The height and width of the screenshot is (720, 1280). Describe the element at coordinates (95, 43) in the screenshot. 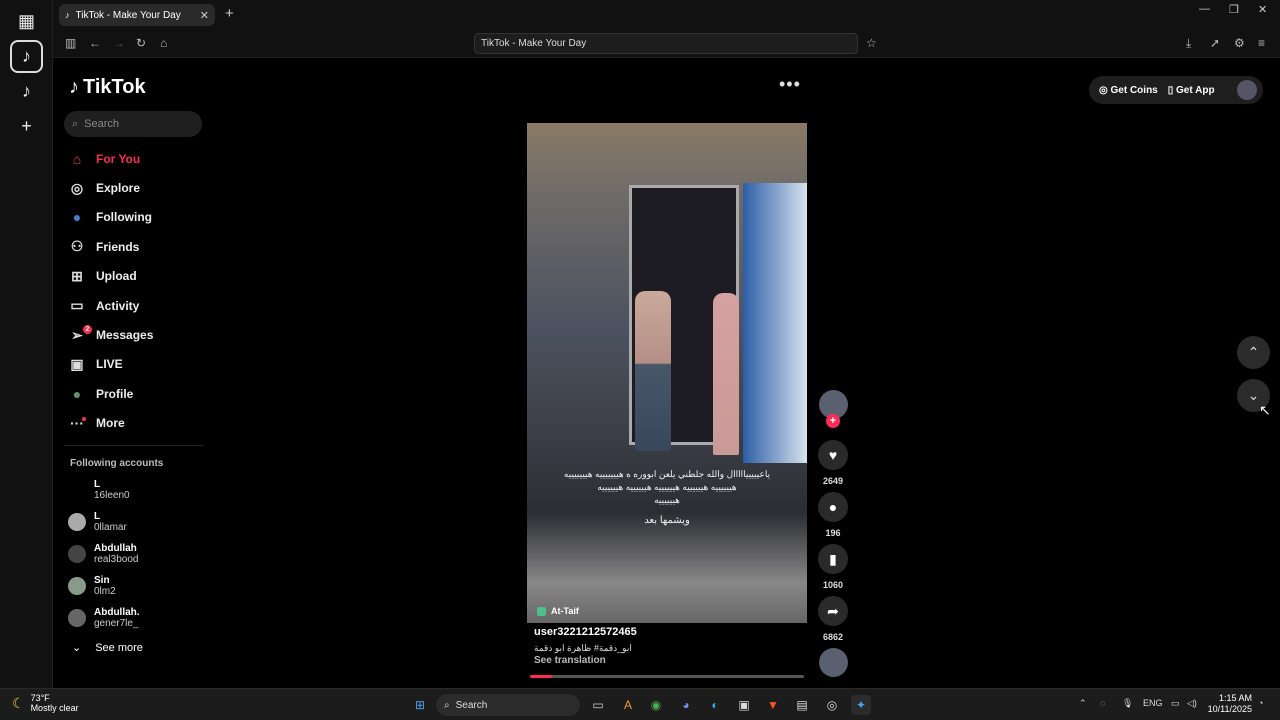

I see `back-icon: ←` at that location.